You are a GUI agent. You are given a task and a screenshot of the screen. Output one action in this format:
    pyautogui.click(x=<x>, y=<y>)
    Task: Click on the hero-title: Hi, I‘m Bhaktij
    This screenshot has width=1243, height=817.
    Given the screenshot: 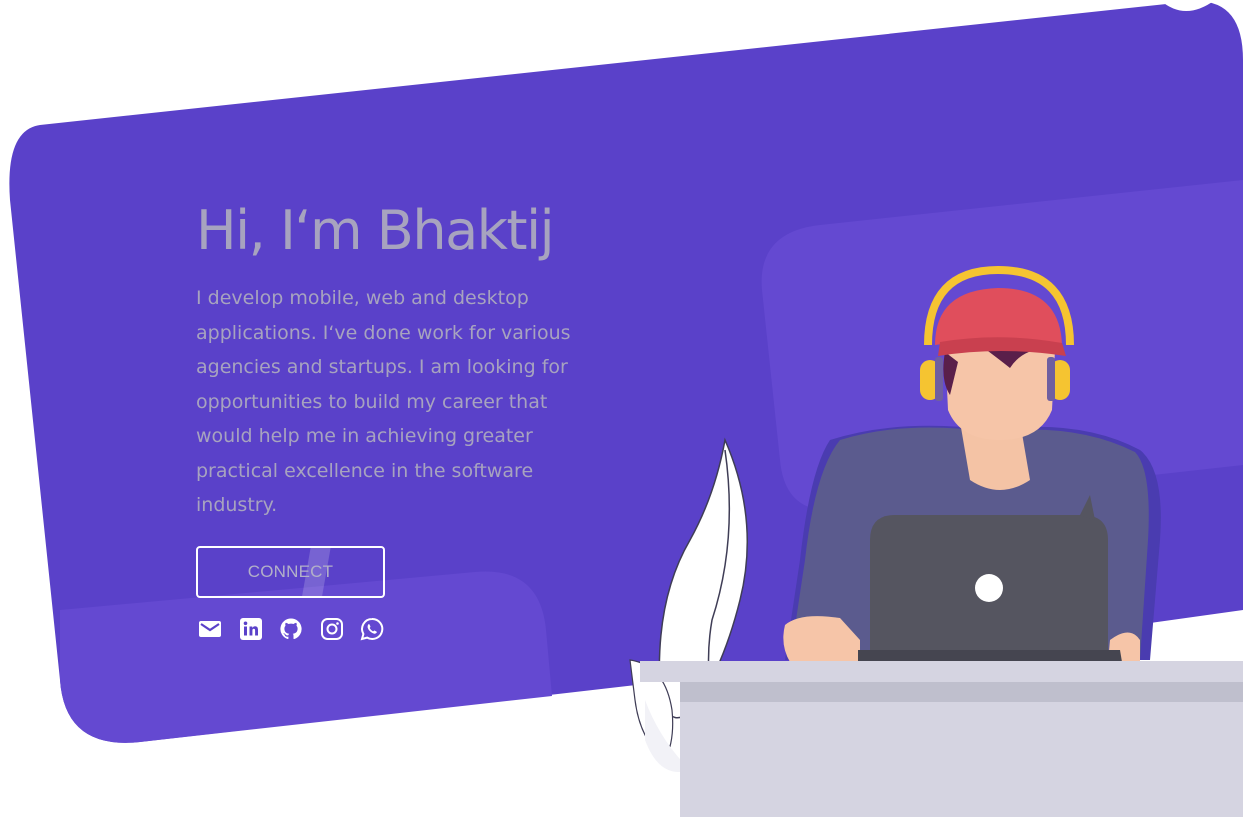 What is the action you would take?
    pyautogui.click(x=375, y=230)
    